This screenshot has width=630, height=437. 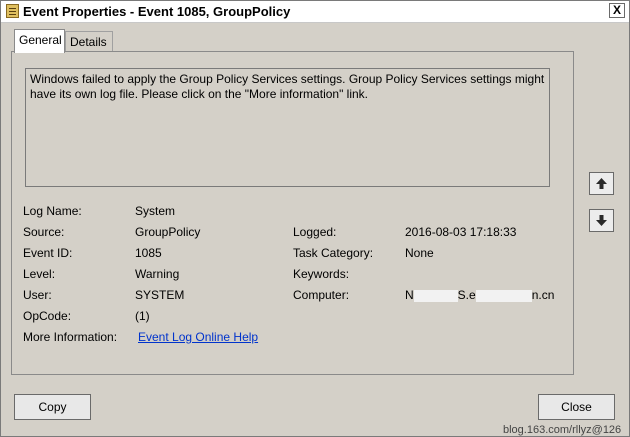 I want to click on next-event-button, so click(x=601, y=220).